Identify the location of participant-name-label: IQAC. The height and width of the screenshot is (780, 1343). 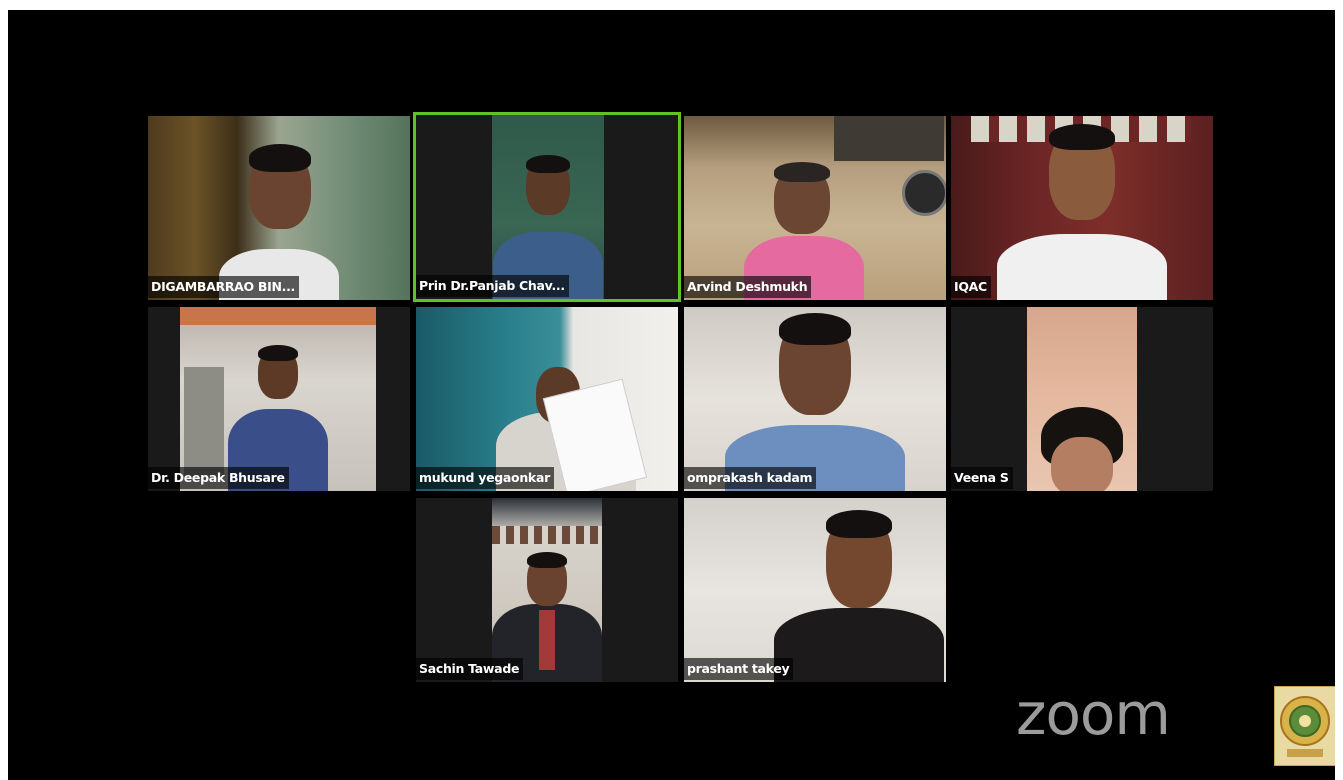
(971, 287).